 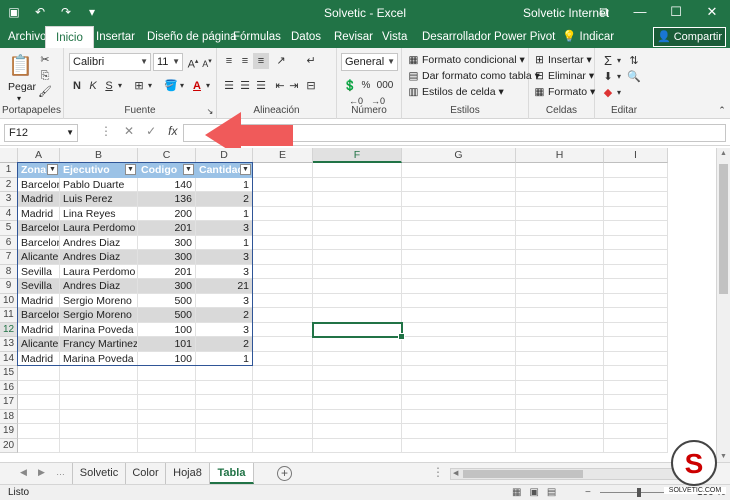 I want to click on tab-formulas: Fórmulas, so click(x=257, y=37).